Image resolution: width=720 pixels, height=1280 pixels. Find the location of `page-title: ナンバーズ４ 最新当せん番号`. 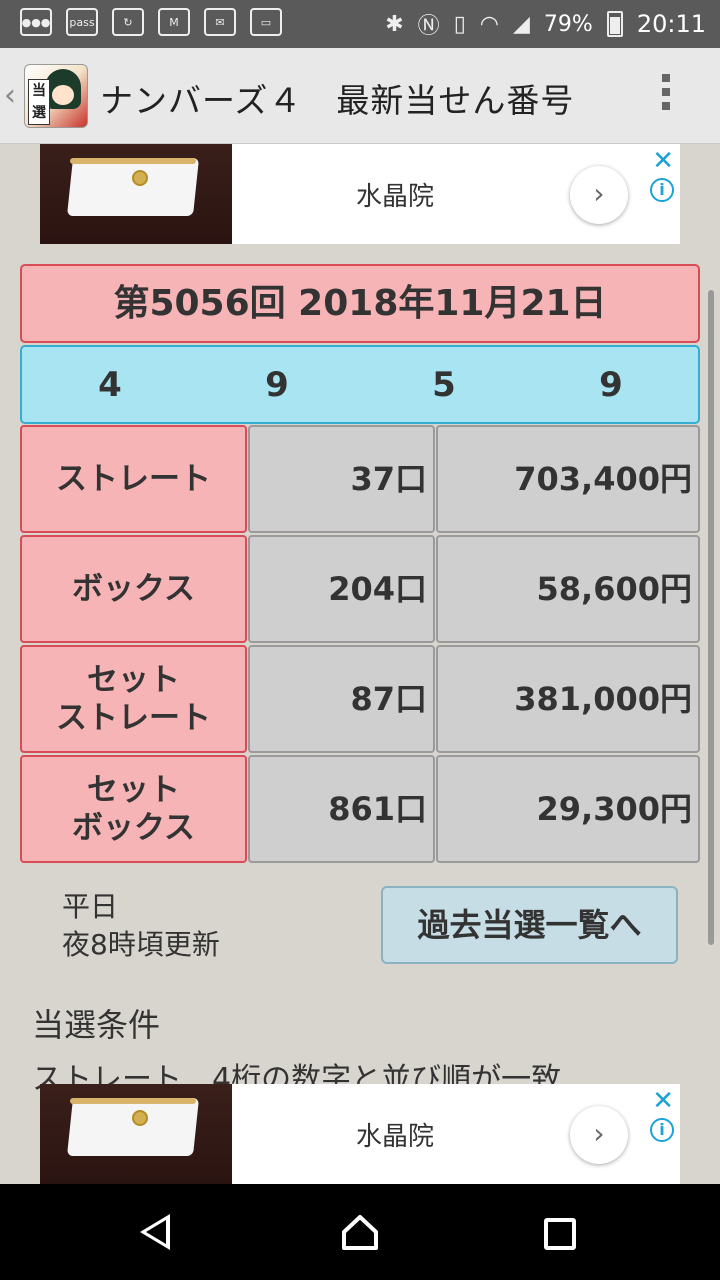

page-title: ナンバーズ４ 最新当せん番号 is located at coordinates (337, 100).